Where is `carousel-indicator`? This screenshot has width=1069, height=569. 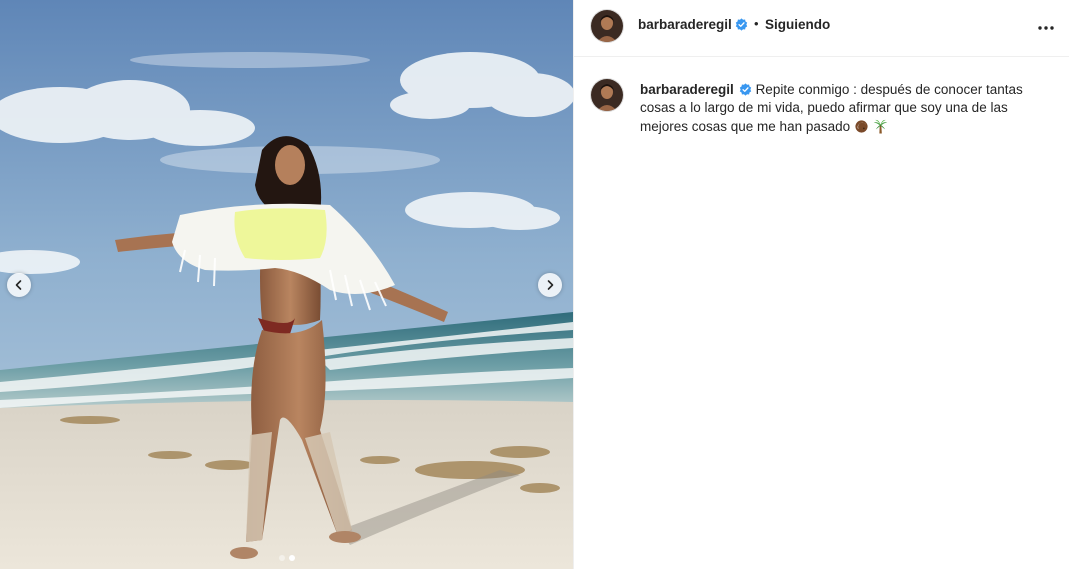 carousel-indicator is located at coordinates (286, 558).